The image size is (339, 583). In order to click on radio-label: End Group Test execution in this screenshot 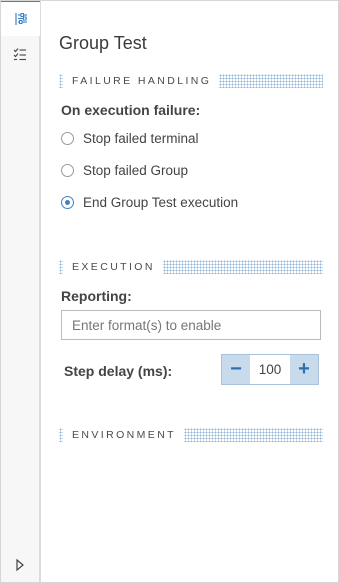, I will do `click(161, 202)`.